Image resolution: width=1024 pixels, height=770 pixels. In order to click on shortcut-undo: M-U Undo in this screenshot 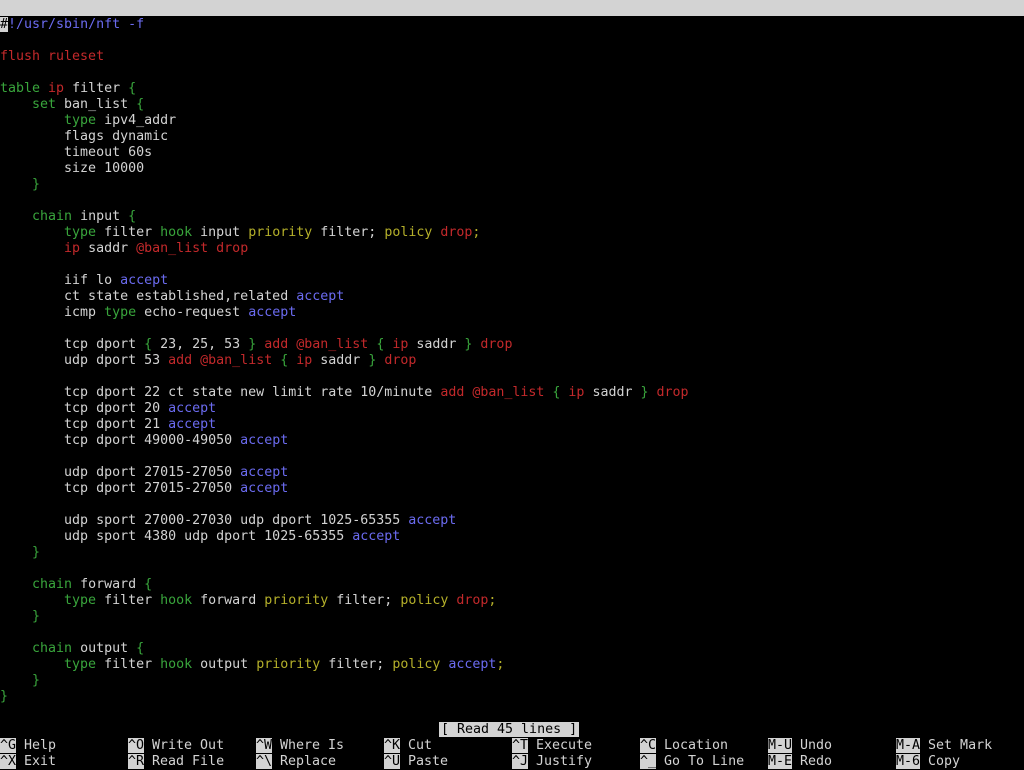, I will do `click(800, 746)`.